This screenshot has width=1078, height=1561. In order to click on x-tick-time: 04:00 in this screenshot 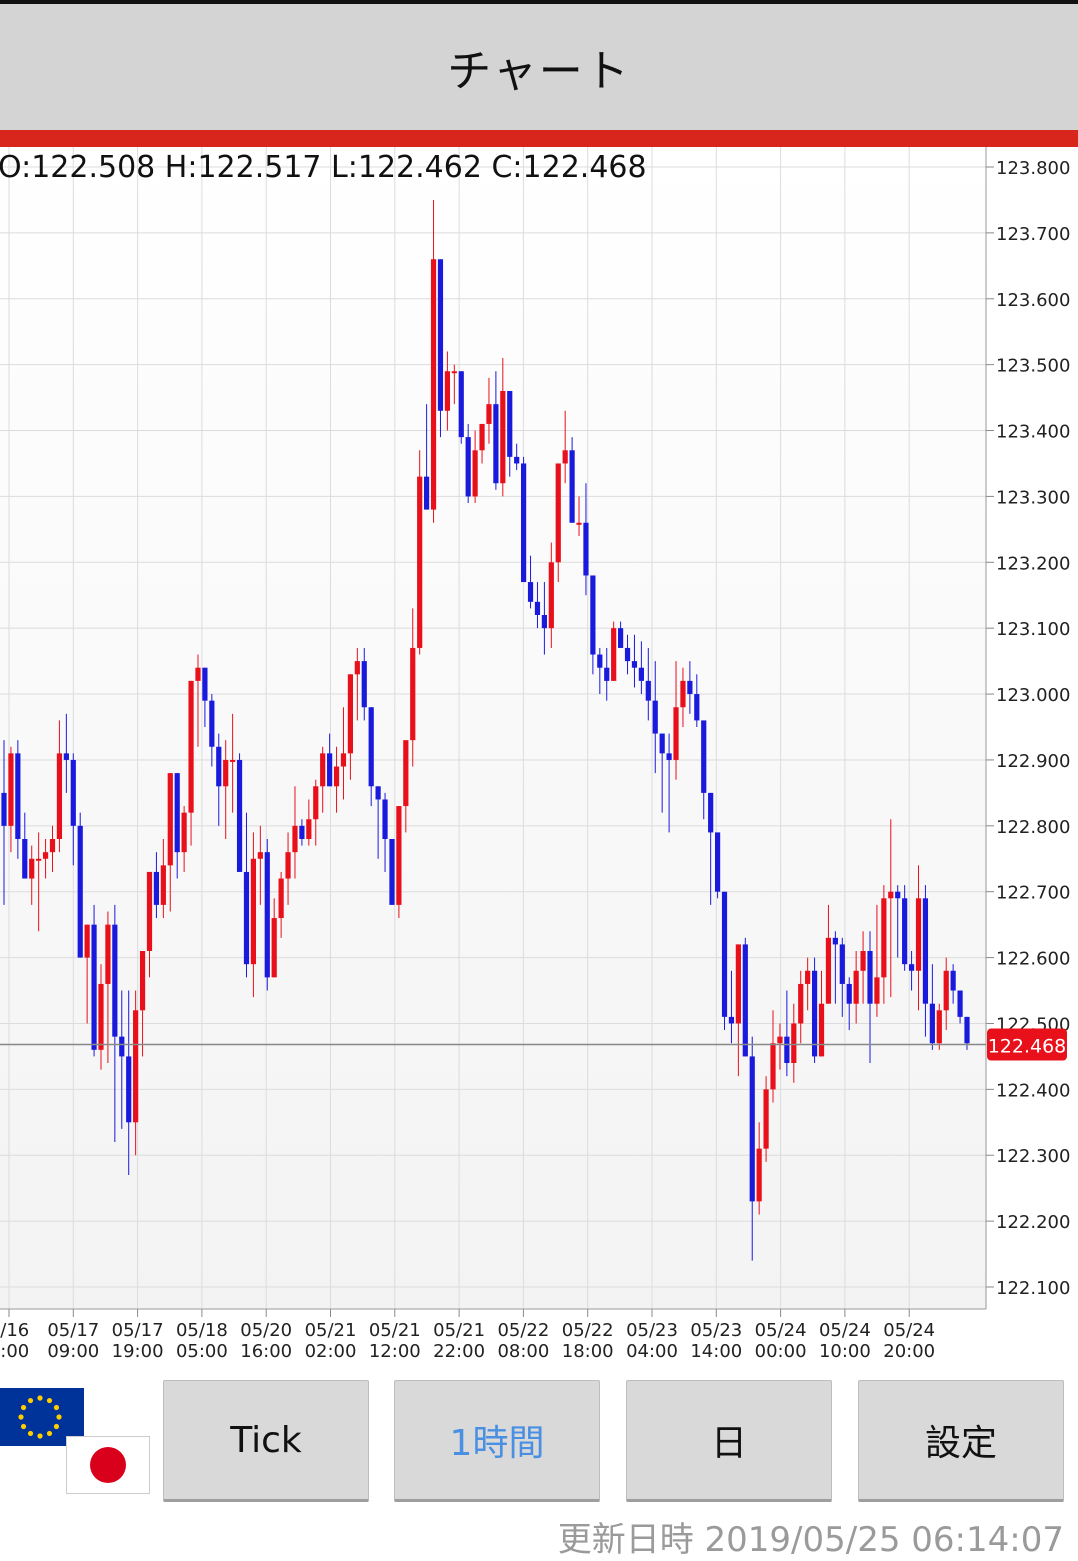, I will do `click(652, 1351)`.